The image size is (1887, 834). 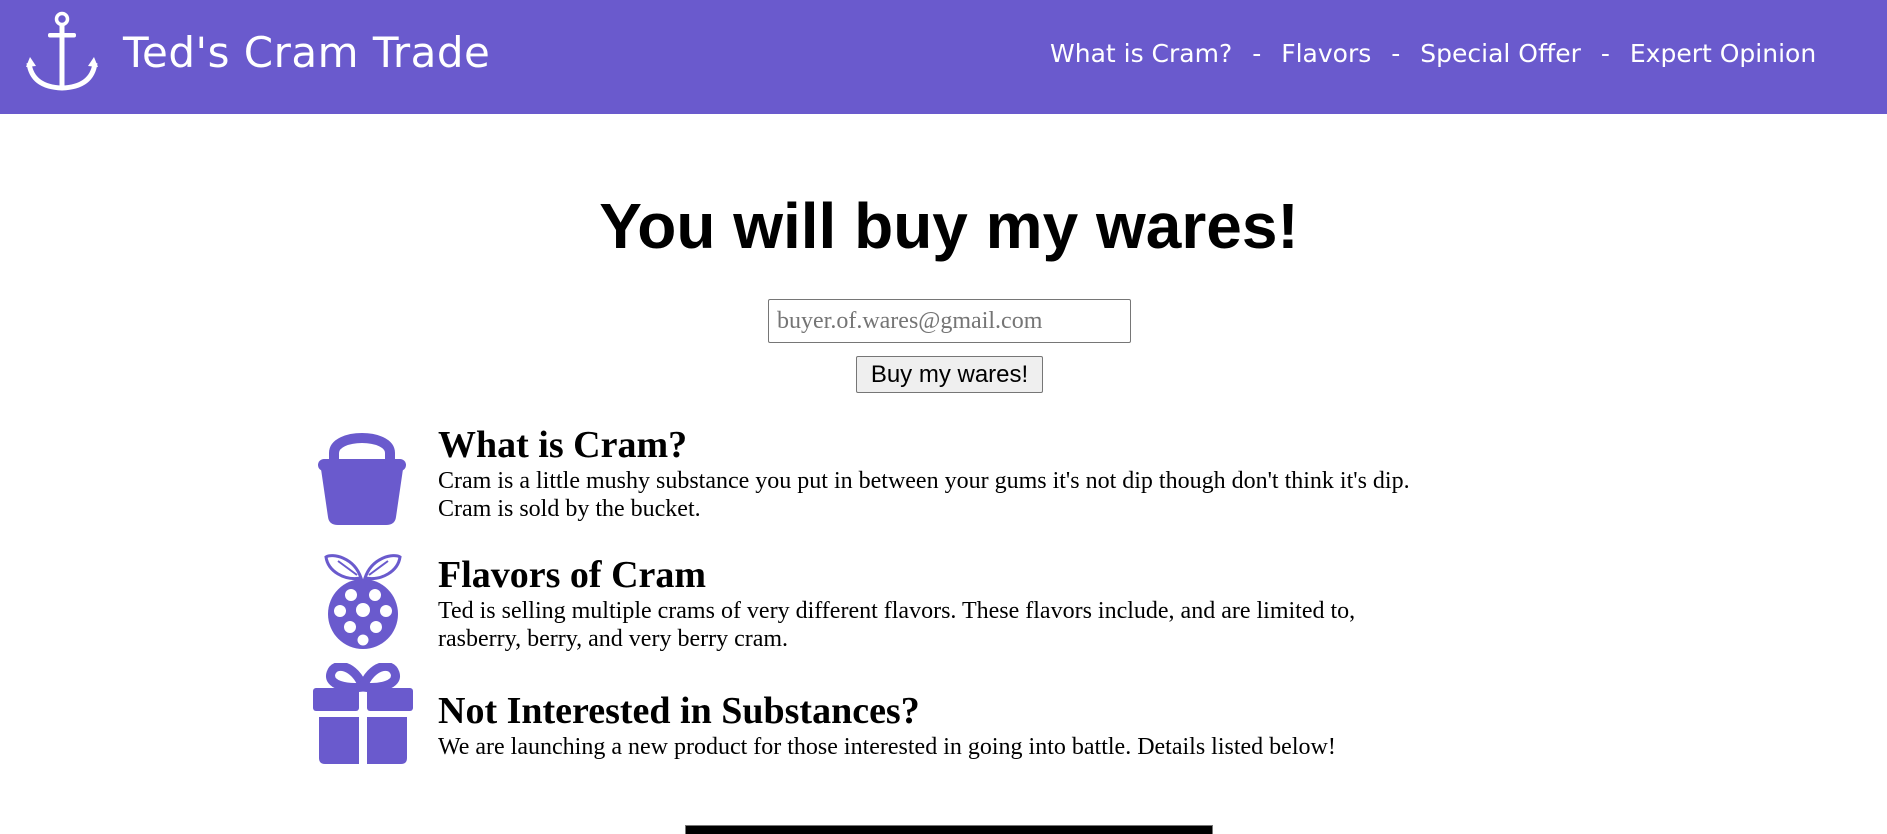 I want to click on nav-link-flavors: Flavors, so click(x=1326, y=53).